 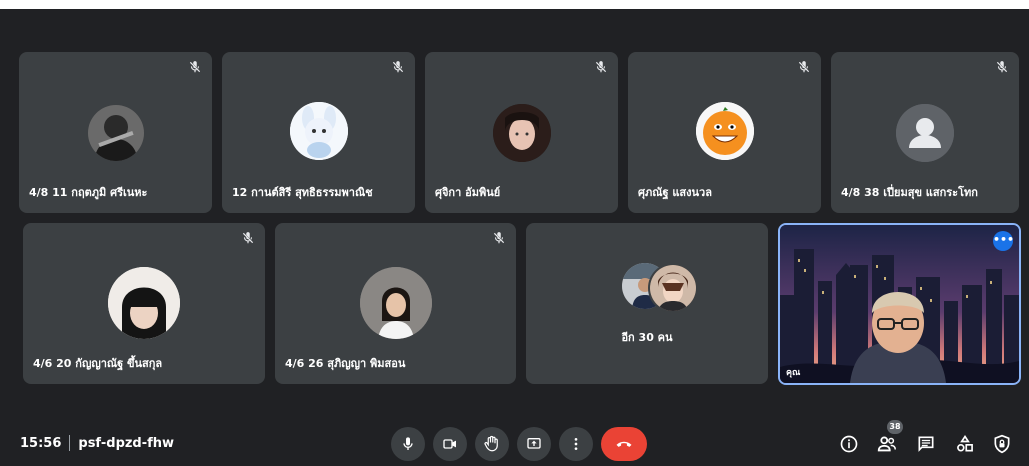 I want to click on participant-tile: 4/6 26 สุภิญญา พิมสอน, so click(x=395, y=303).